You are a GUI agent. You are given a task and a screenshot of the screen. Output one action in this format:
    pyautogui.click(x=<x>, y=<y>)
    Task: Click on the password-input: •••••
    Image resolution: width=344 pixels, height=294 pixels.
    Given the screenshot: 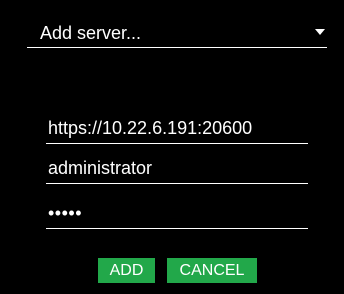 What is the action you would take?
    pyautogui.click(x=177, y=215)
    